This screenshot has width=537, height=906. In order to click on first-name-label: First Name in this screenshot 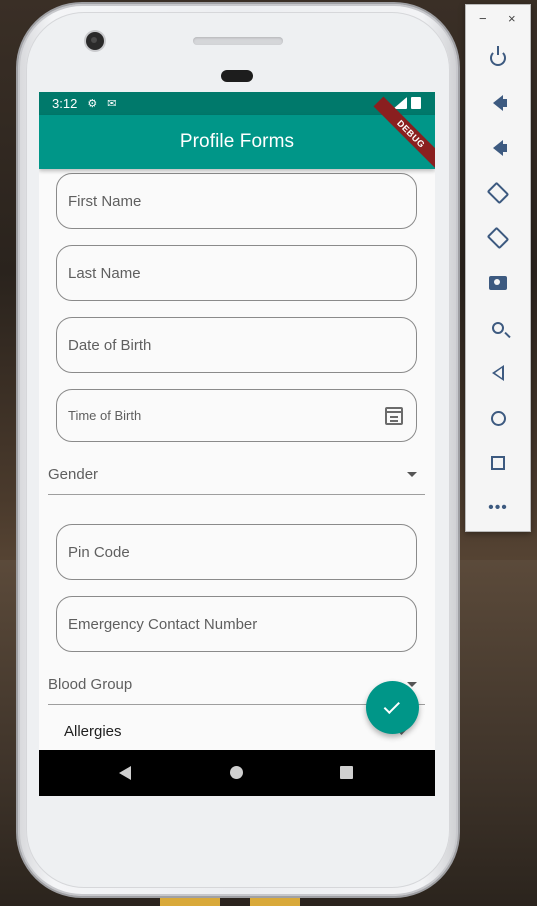, I will do `click(105, 201)`.